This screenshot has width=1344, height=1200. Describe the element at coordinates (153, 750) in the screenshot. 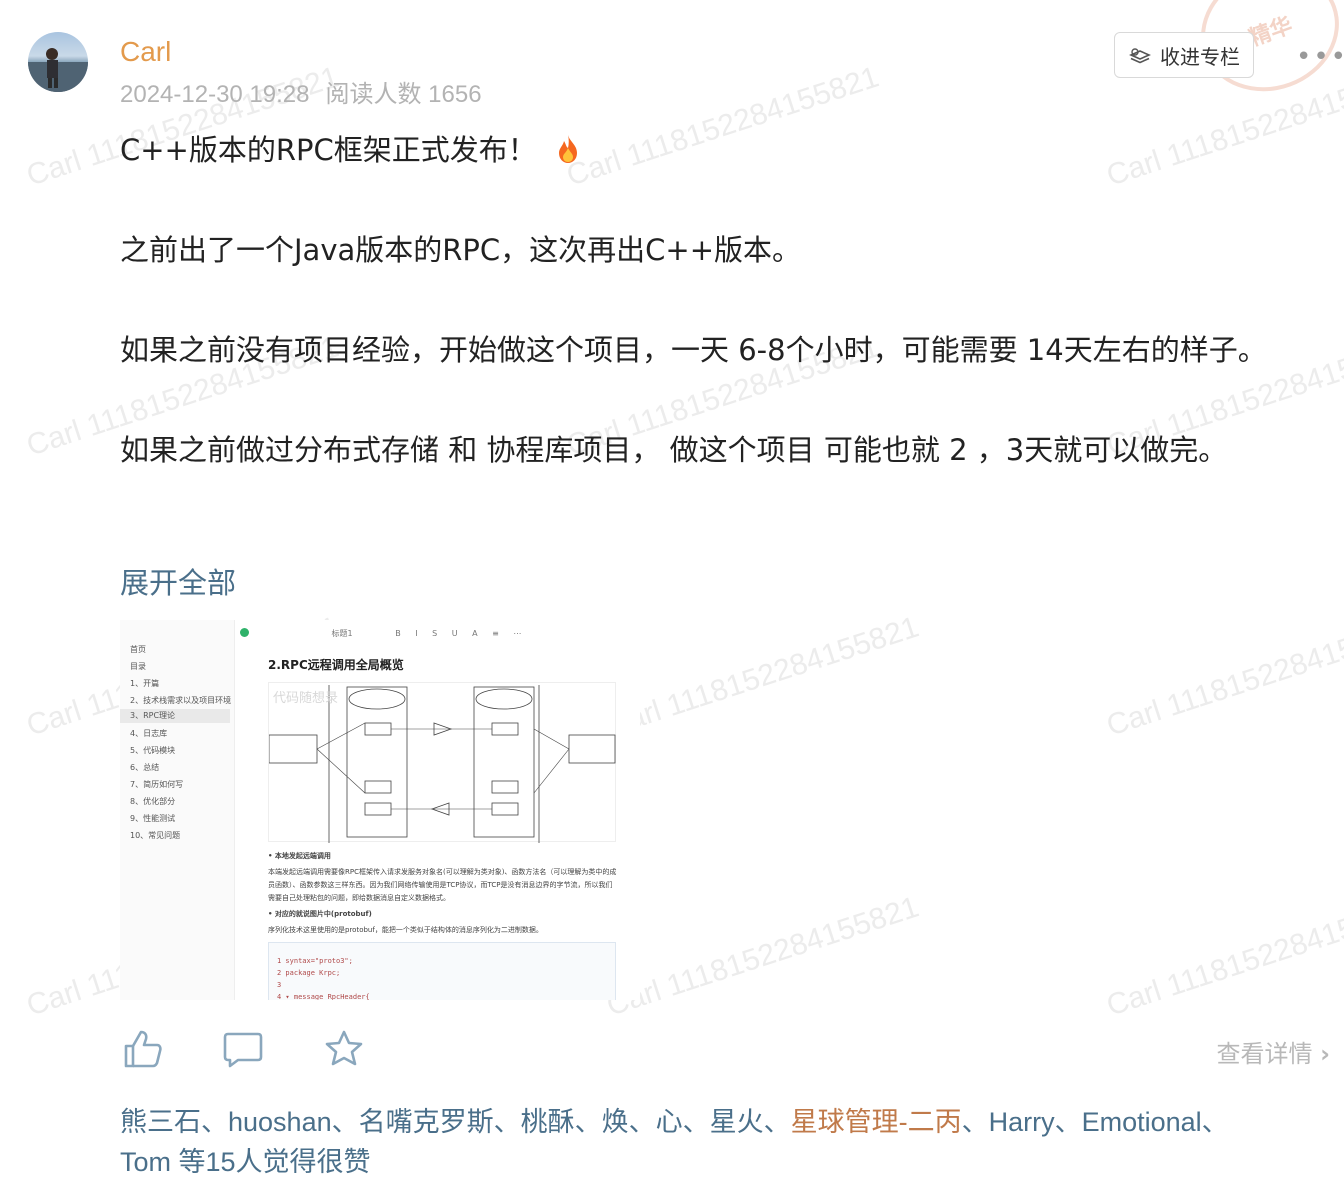

I see `sidebar-item: 5、代码模块` at that location.